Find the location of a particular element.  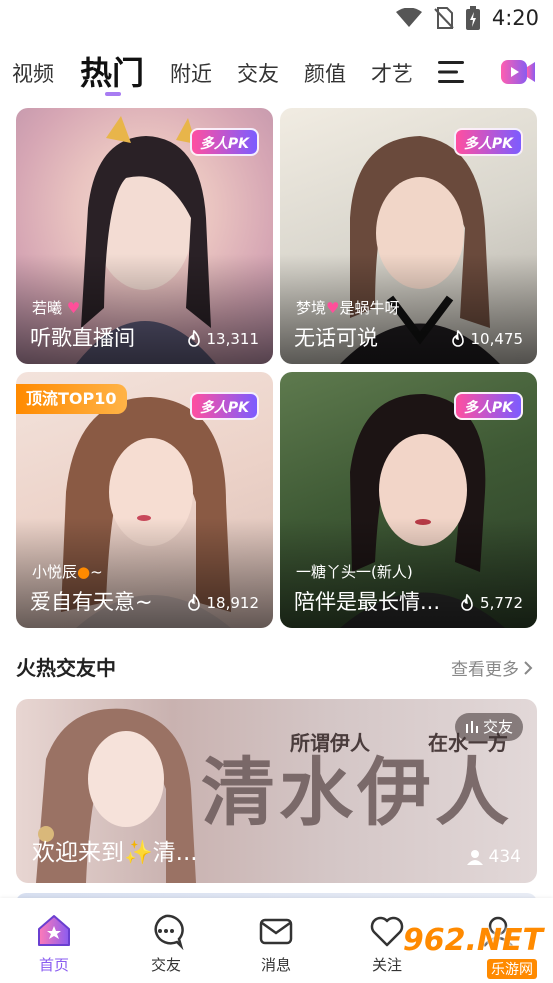

basketball-icon: ● is located at coordinates (84, 572).